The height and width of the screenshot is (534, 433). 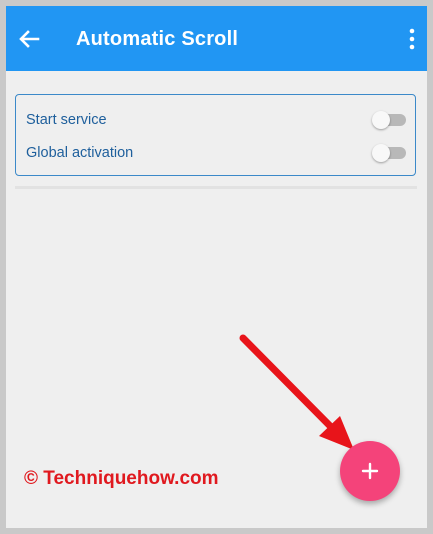 I want to click on app-bar: Automatic Scroll, so click(x=216, y=38).